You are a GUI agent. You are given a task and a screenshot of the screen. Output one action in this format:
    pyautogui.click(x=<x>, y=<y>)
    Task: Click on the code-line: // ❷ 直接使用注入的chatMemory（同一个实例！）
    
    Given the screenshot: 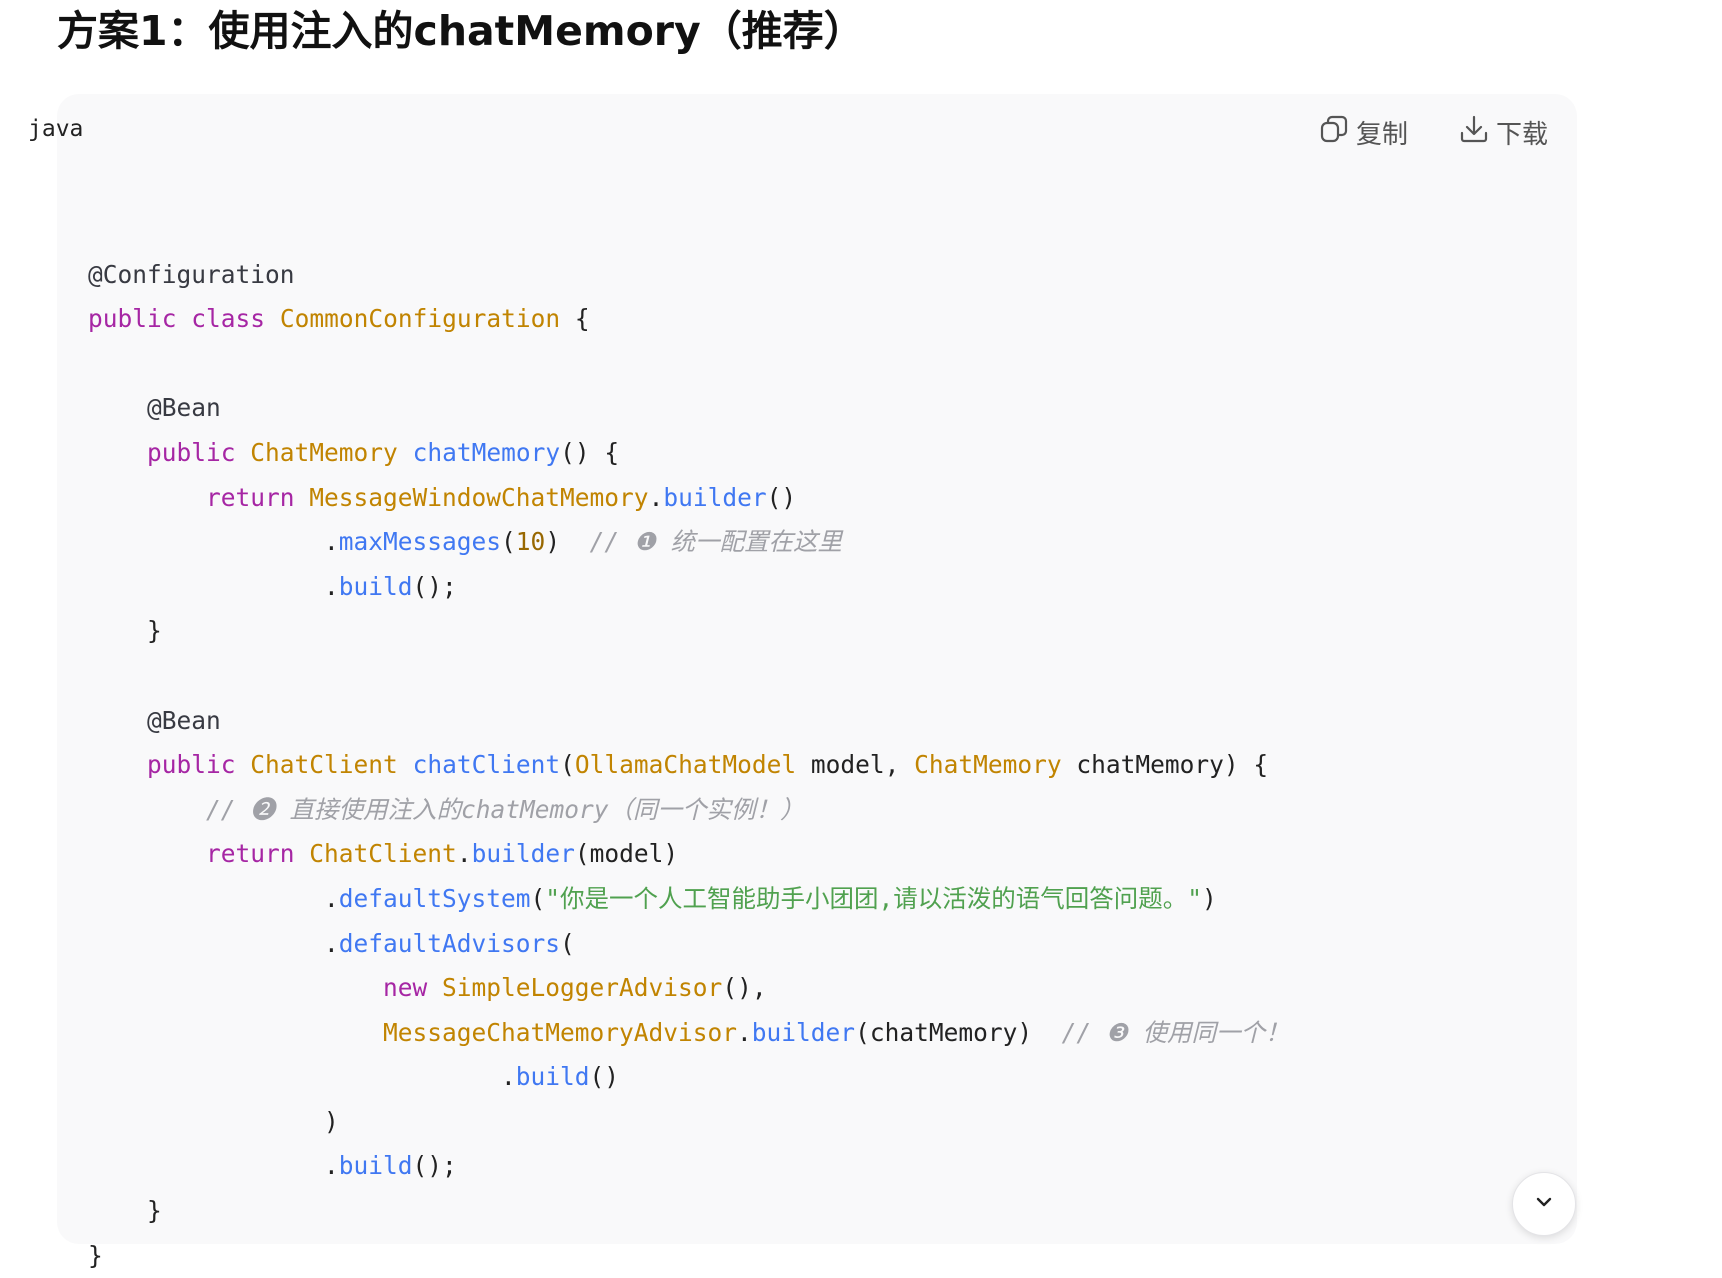 What is the action you would take?
    pyautogui.click(x=689, y=810)
    